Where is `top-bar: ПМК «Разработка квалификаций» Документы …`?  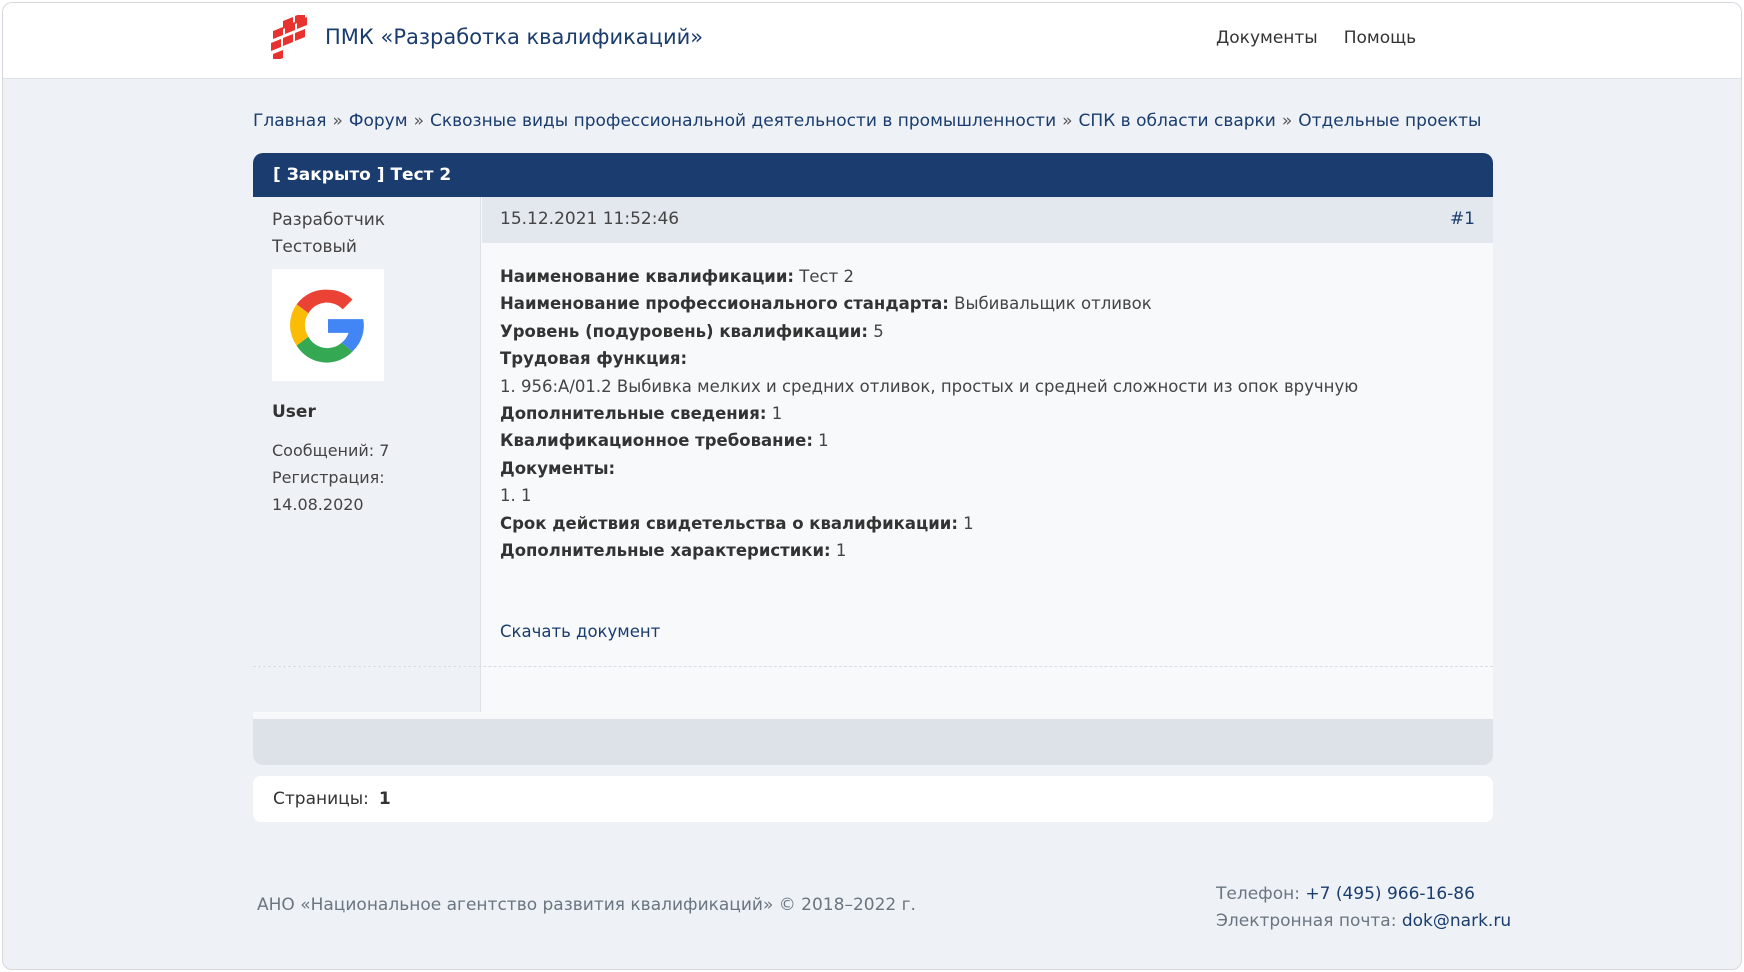 top-bar: ПМК «Разработка квалификаций» Документы … is located at coordinates (872, 41).